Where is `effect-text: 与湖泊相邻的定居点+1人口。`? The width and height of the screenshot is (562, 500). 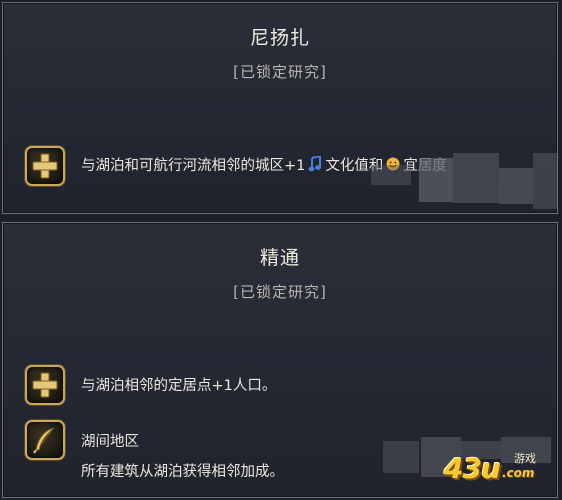
effect-text: 与湖泊相邻的定居点+1人口。 is located at coordinates (179, 386).